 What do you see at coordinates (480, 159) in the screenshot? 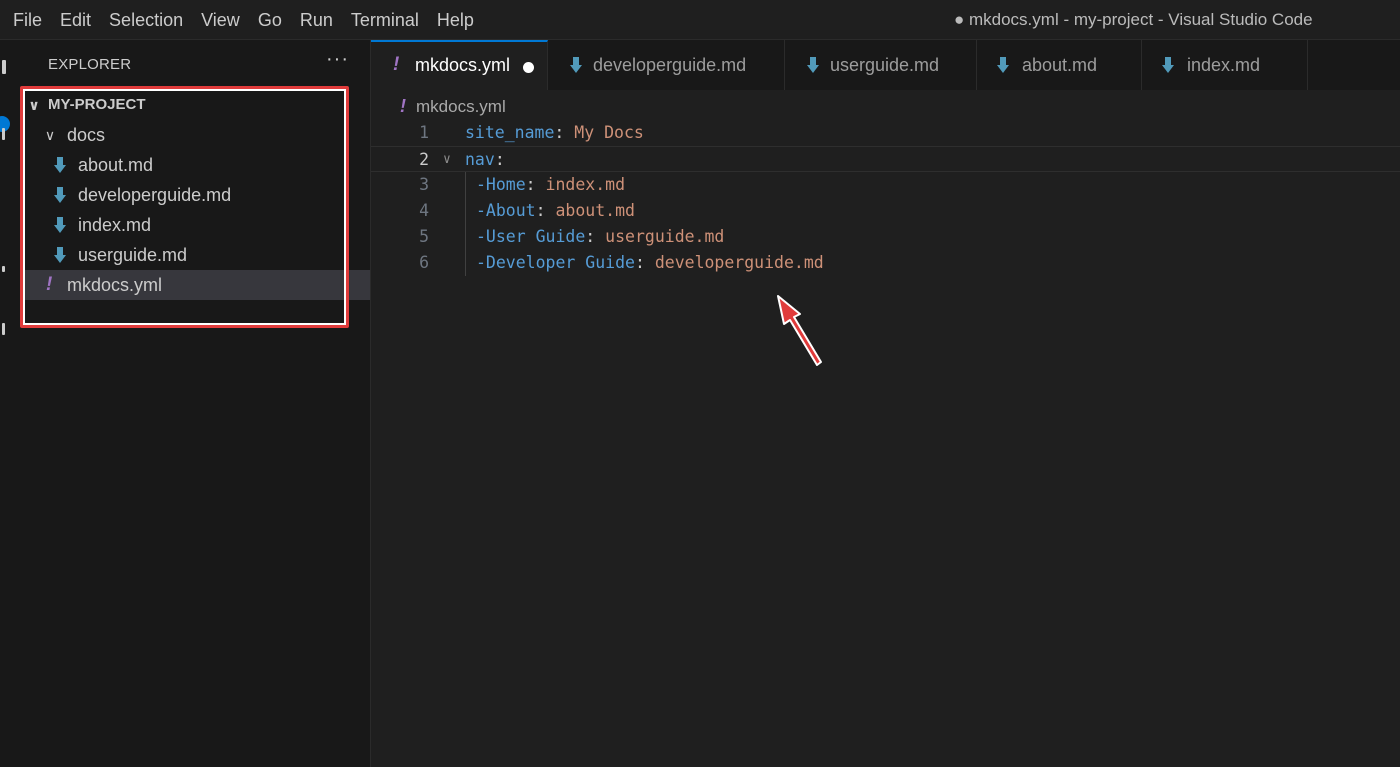
I see `yaml-key: nav` at bounding box center [480, 159].